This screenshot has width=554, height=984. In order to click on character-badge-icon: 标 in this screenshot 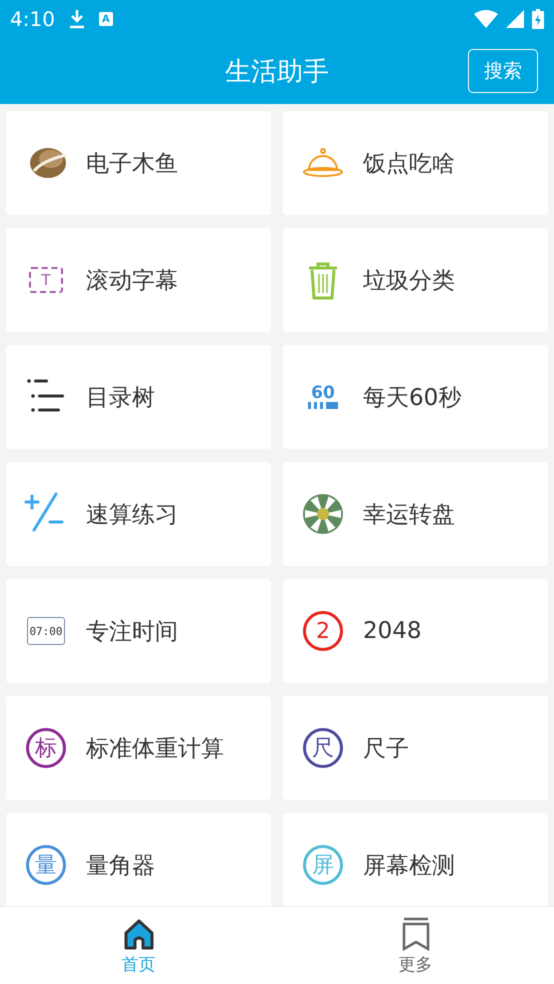, I will do `click(46, 748)`.